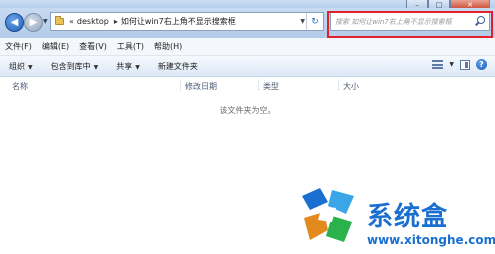 Image resolution: width=495 pixels, height=254 pixels. What do you see at coordinates (481, 20) in the screenshot?
I see `search-icon` at bounding box center [481, 20].